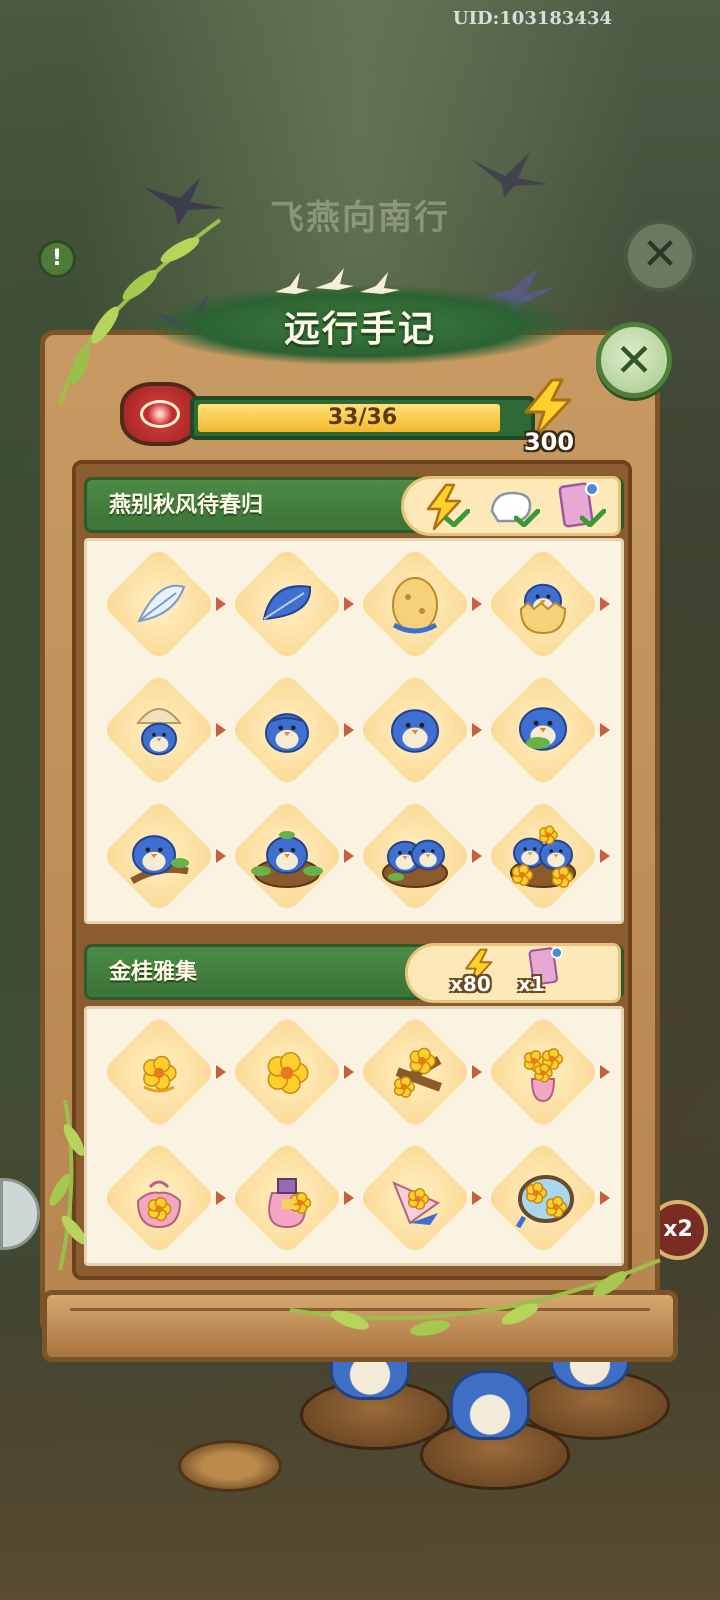 The image size is (720, 1600). I want to click on section-rewards: x80 x1, so click(513, 973).